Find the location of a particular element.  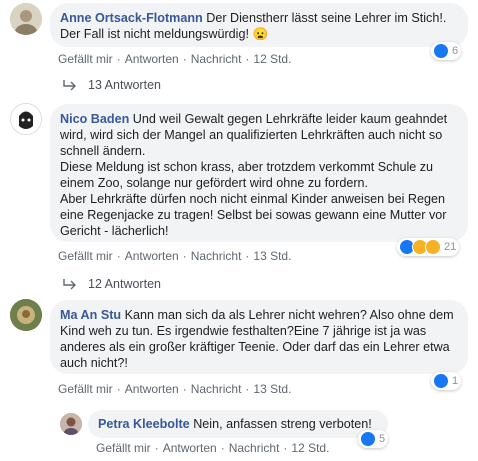

reaction-count: 21 is located at coordinates (450, 247).